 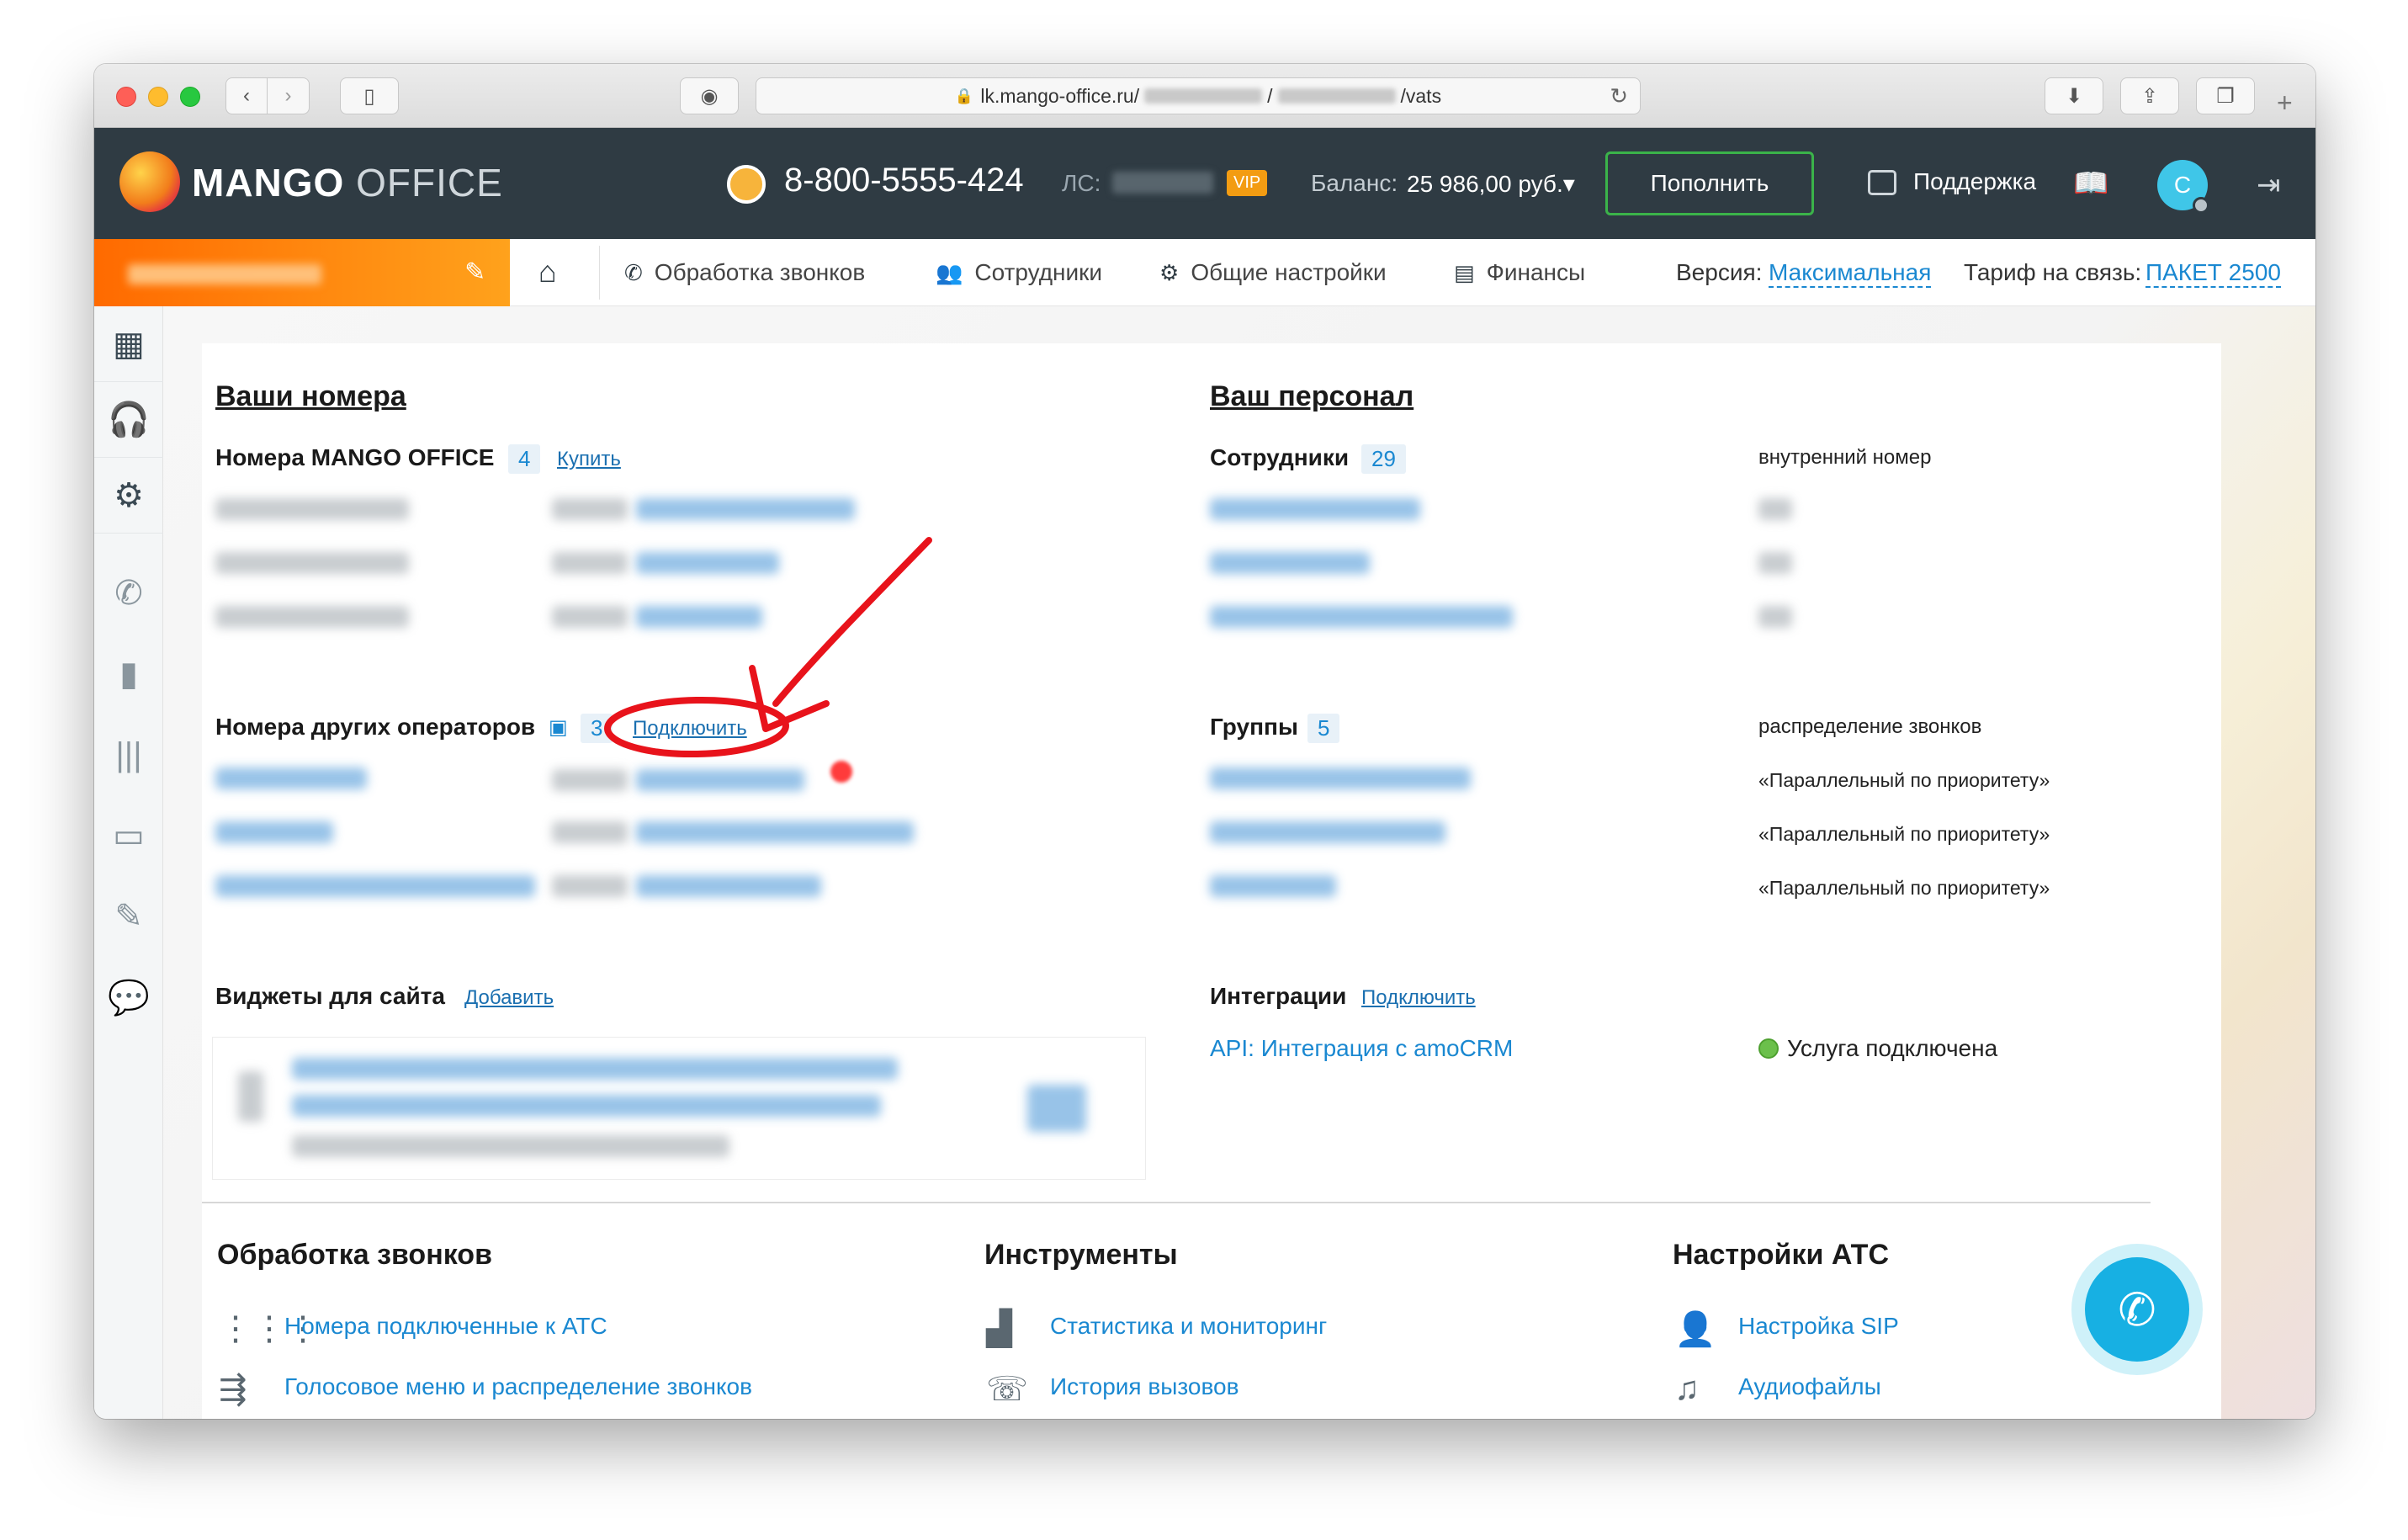 What do you see at coordinates (190, 97) in the screenshot?
I see `maximize-window-button` at bounding box center [190, 97].